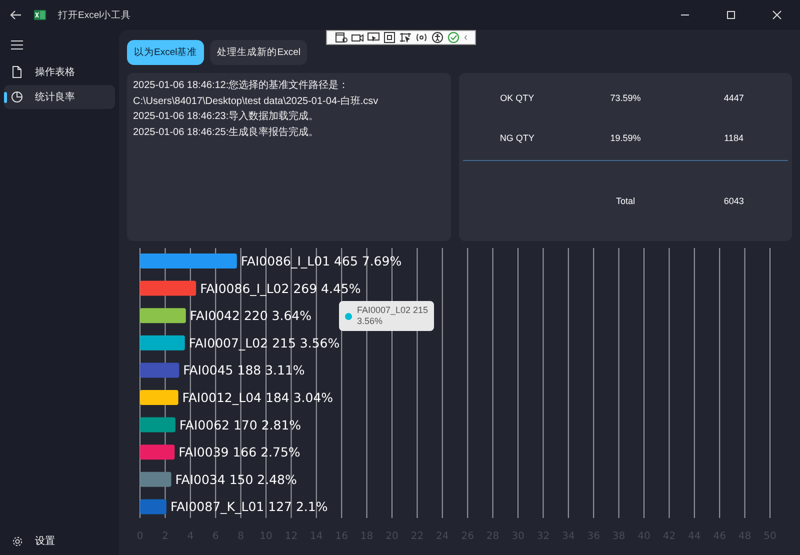 The image size is (800, 555). What do you see at coordinates (517, 138) in the screenshot?
I see `stat-label: NG QTY` at bounding box center [517, 138].